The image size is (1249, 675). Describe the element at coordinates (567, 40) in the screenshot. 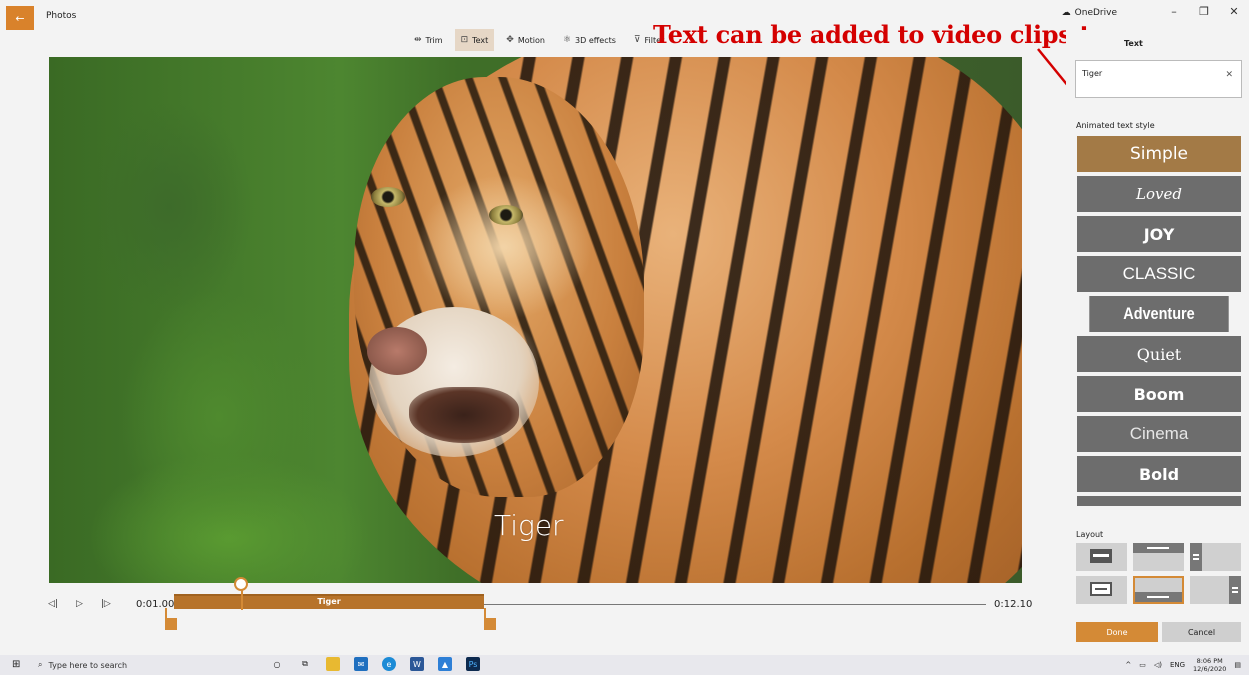

I see `3d-effects-icon: ⚛` at that location.